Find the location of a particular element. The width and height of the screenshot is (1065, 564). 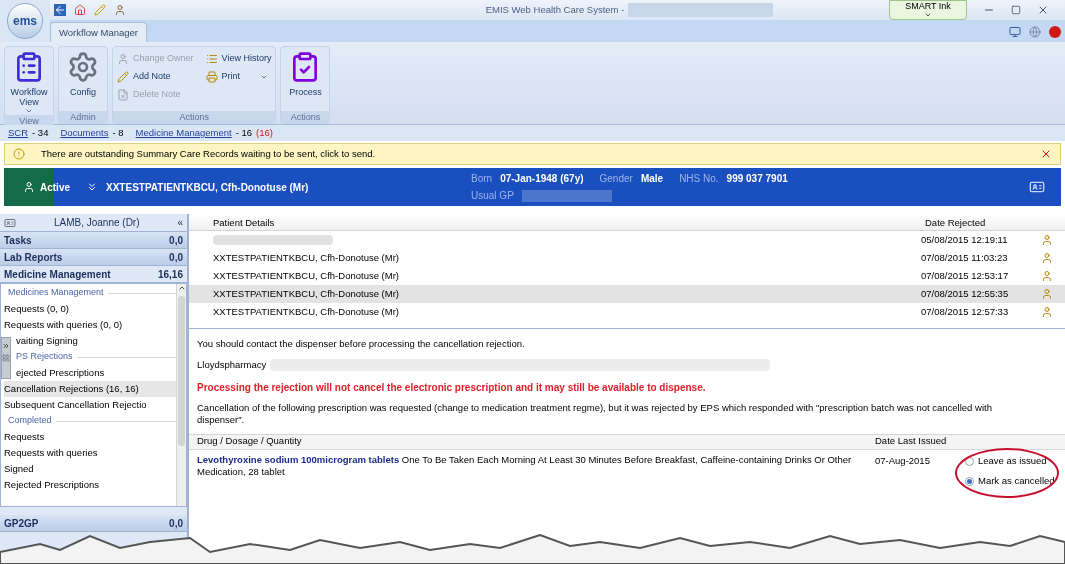

table-cell-text: 05/08/2015 12:19:11 is located at coordinates (965, 239).